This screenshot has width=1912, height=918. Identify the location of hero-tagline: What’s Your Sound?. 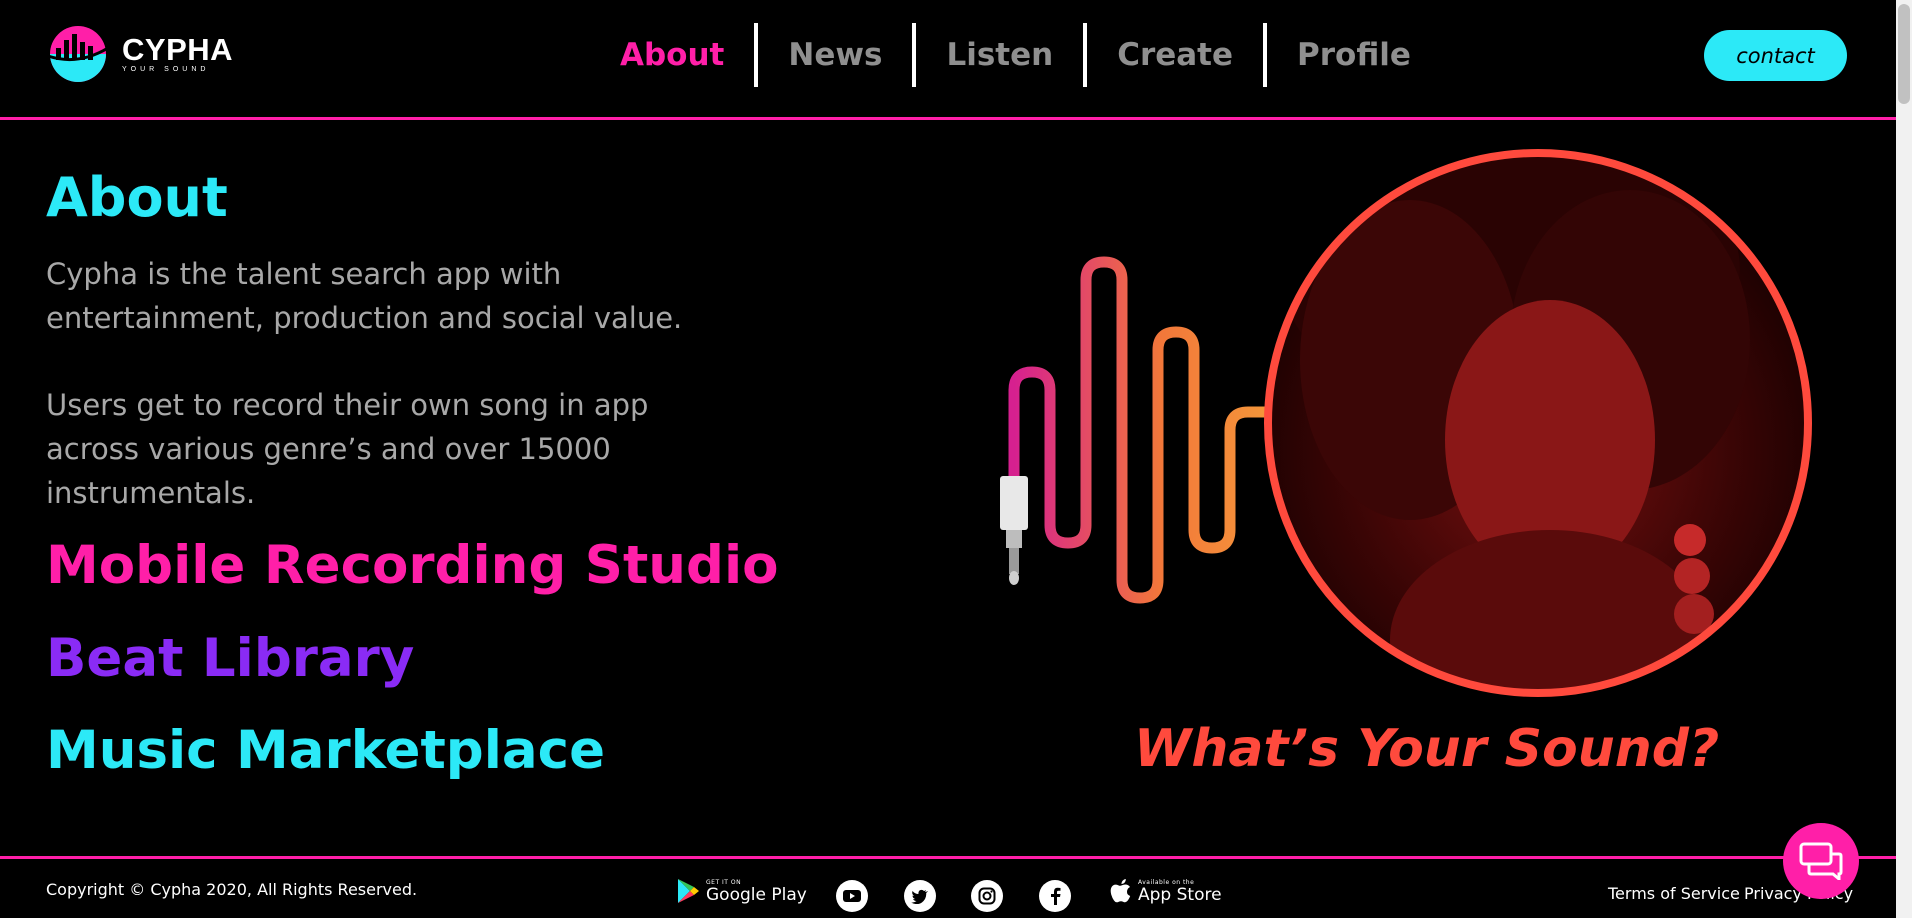
(1427, 749).